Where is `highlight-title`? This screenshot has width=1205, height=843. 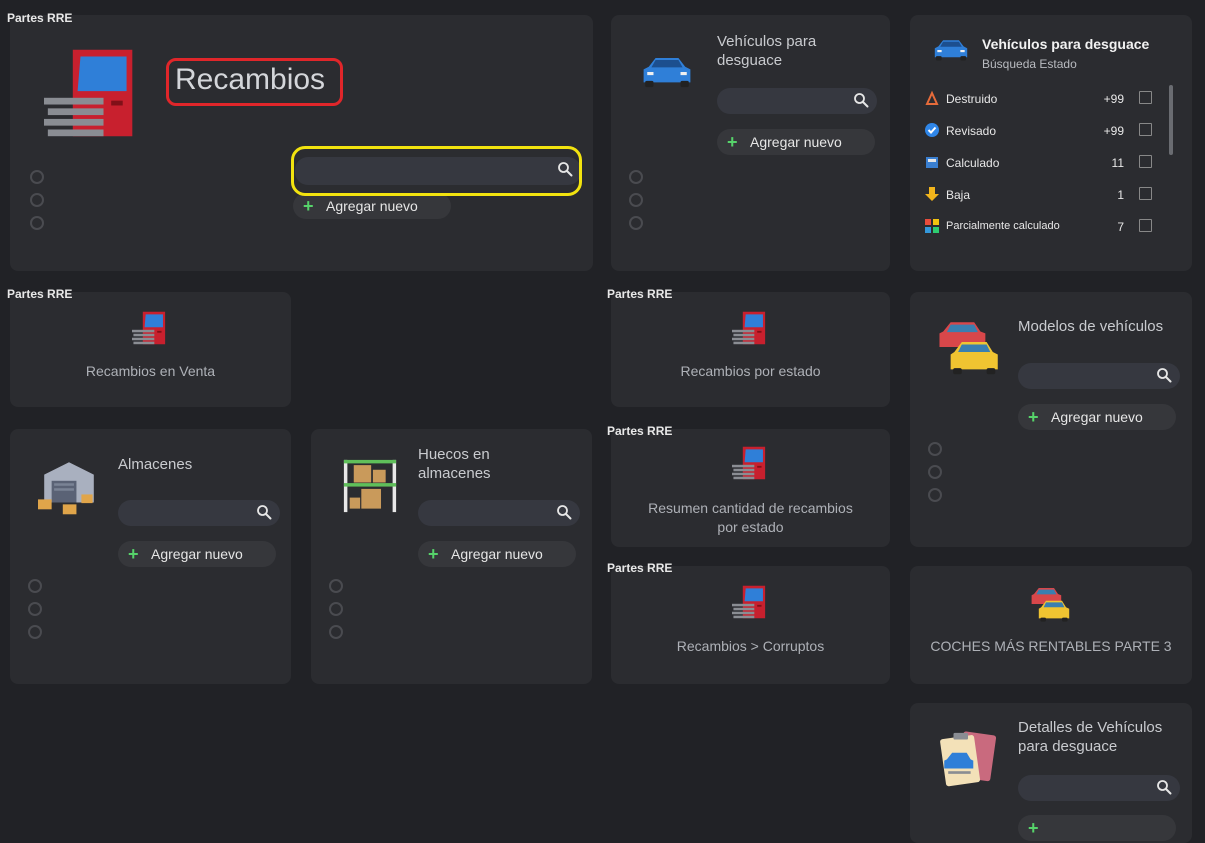
highlight-title is located at coordinates (254, 82).